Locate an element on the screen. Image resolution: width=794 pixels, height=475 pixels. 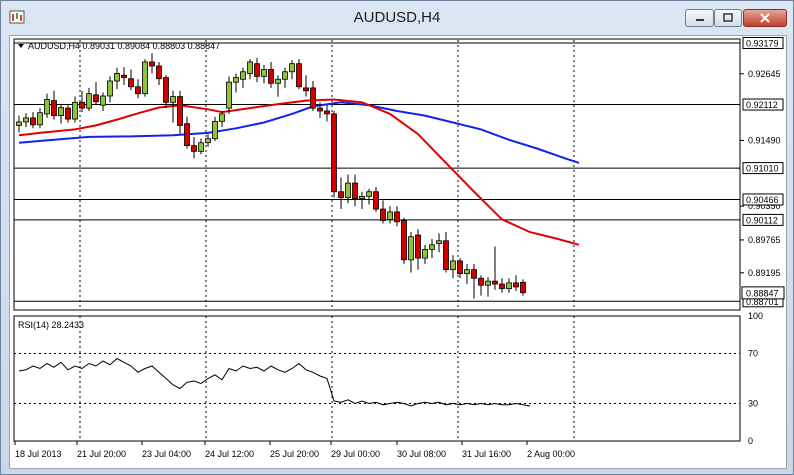
rsi-tick-label: 100 is located at coordinates (755, 316).